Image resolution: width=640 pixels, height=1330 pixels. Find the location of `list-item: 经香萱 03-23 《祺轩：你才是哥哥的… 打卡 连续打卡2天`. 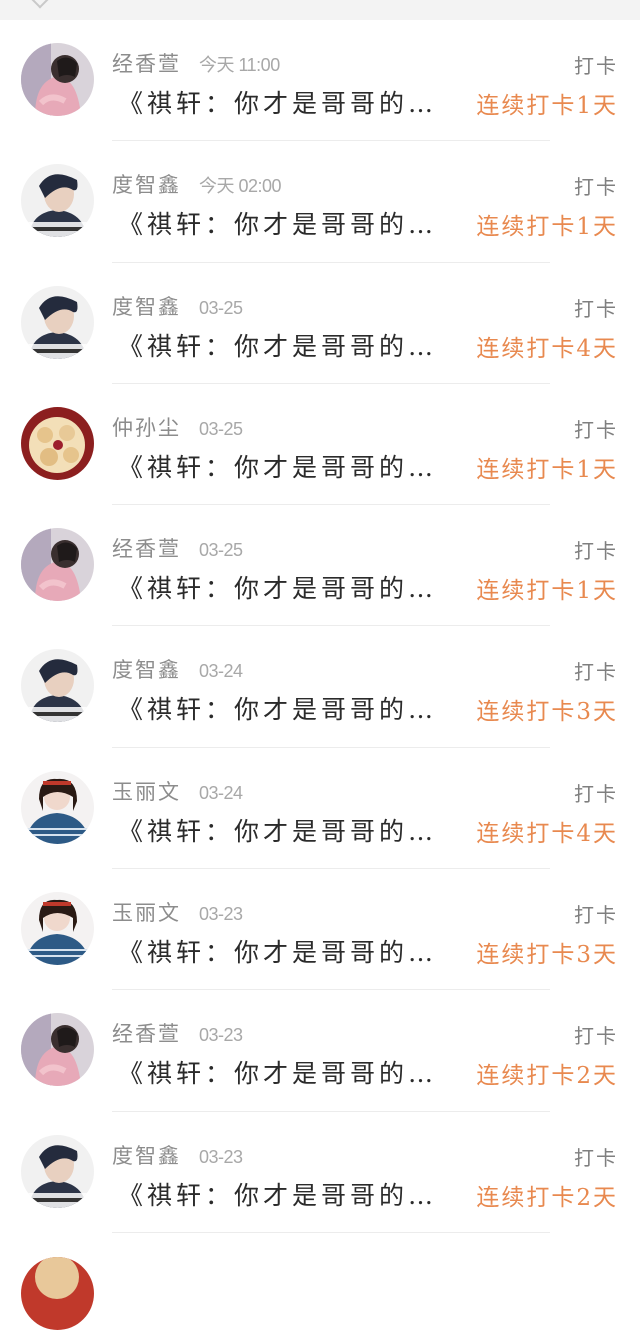

list-item: 经香萱 03-23 《祺轩：你才是哥哥的… 打卡 连续打卡2天 is located at coordinates (320, 1051).